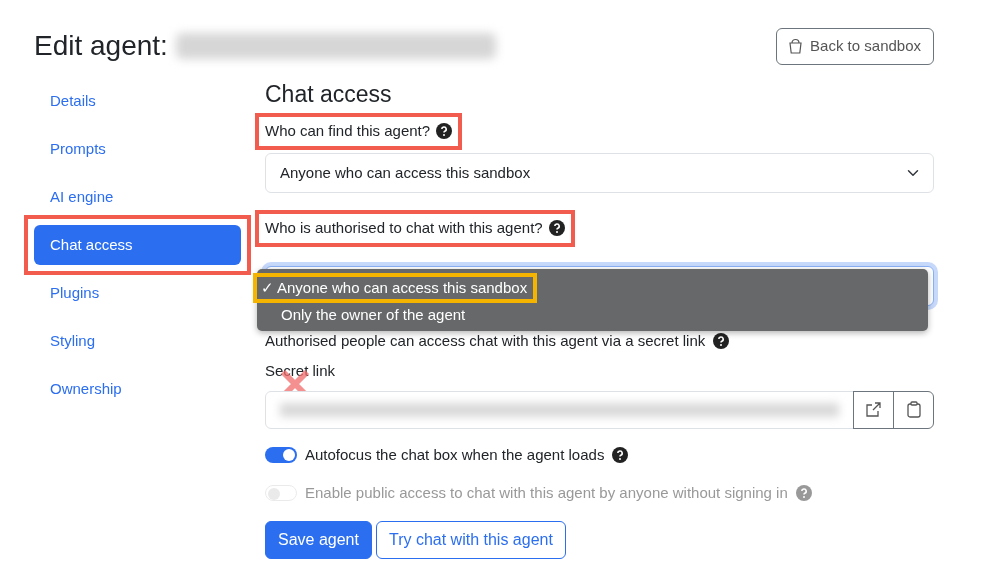  What do you see at coordinates (404, 228) in the screenshot?
I see `field-label: Who is authorised to chat with this agent?` at bounding box center [404, 228].